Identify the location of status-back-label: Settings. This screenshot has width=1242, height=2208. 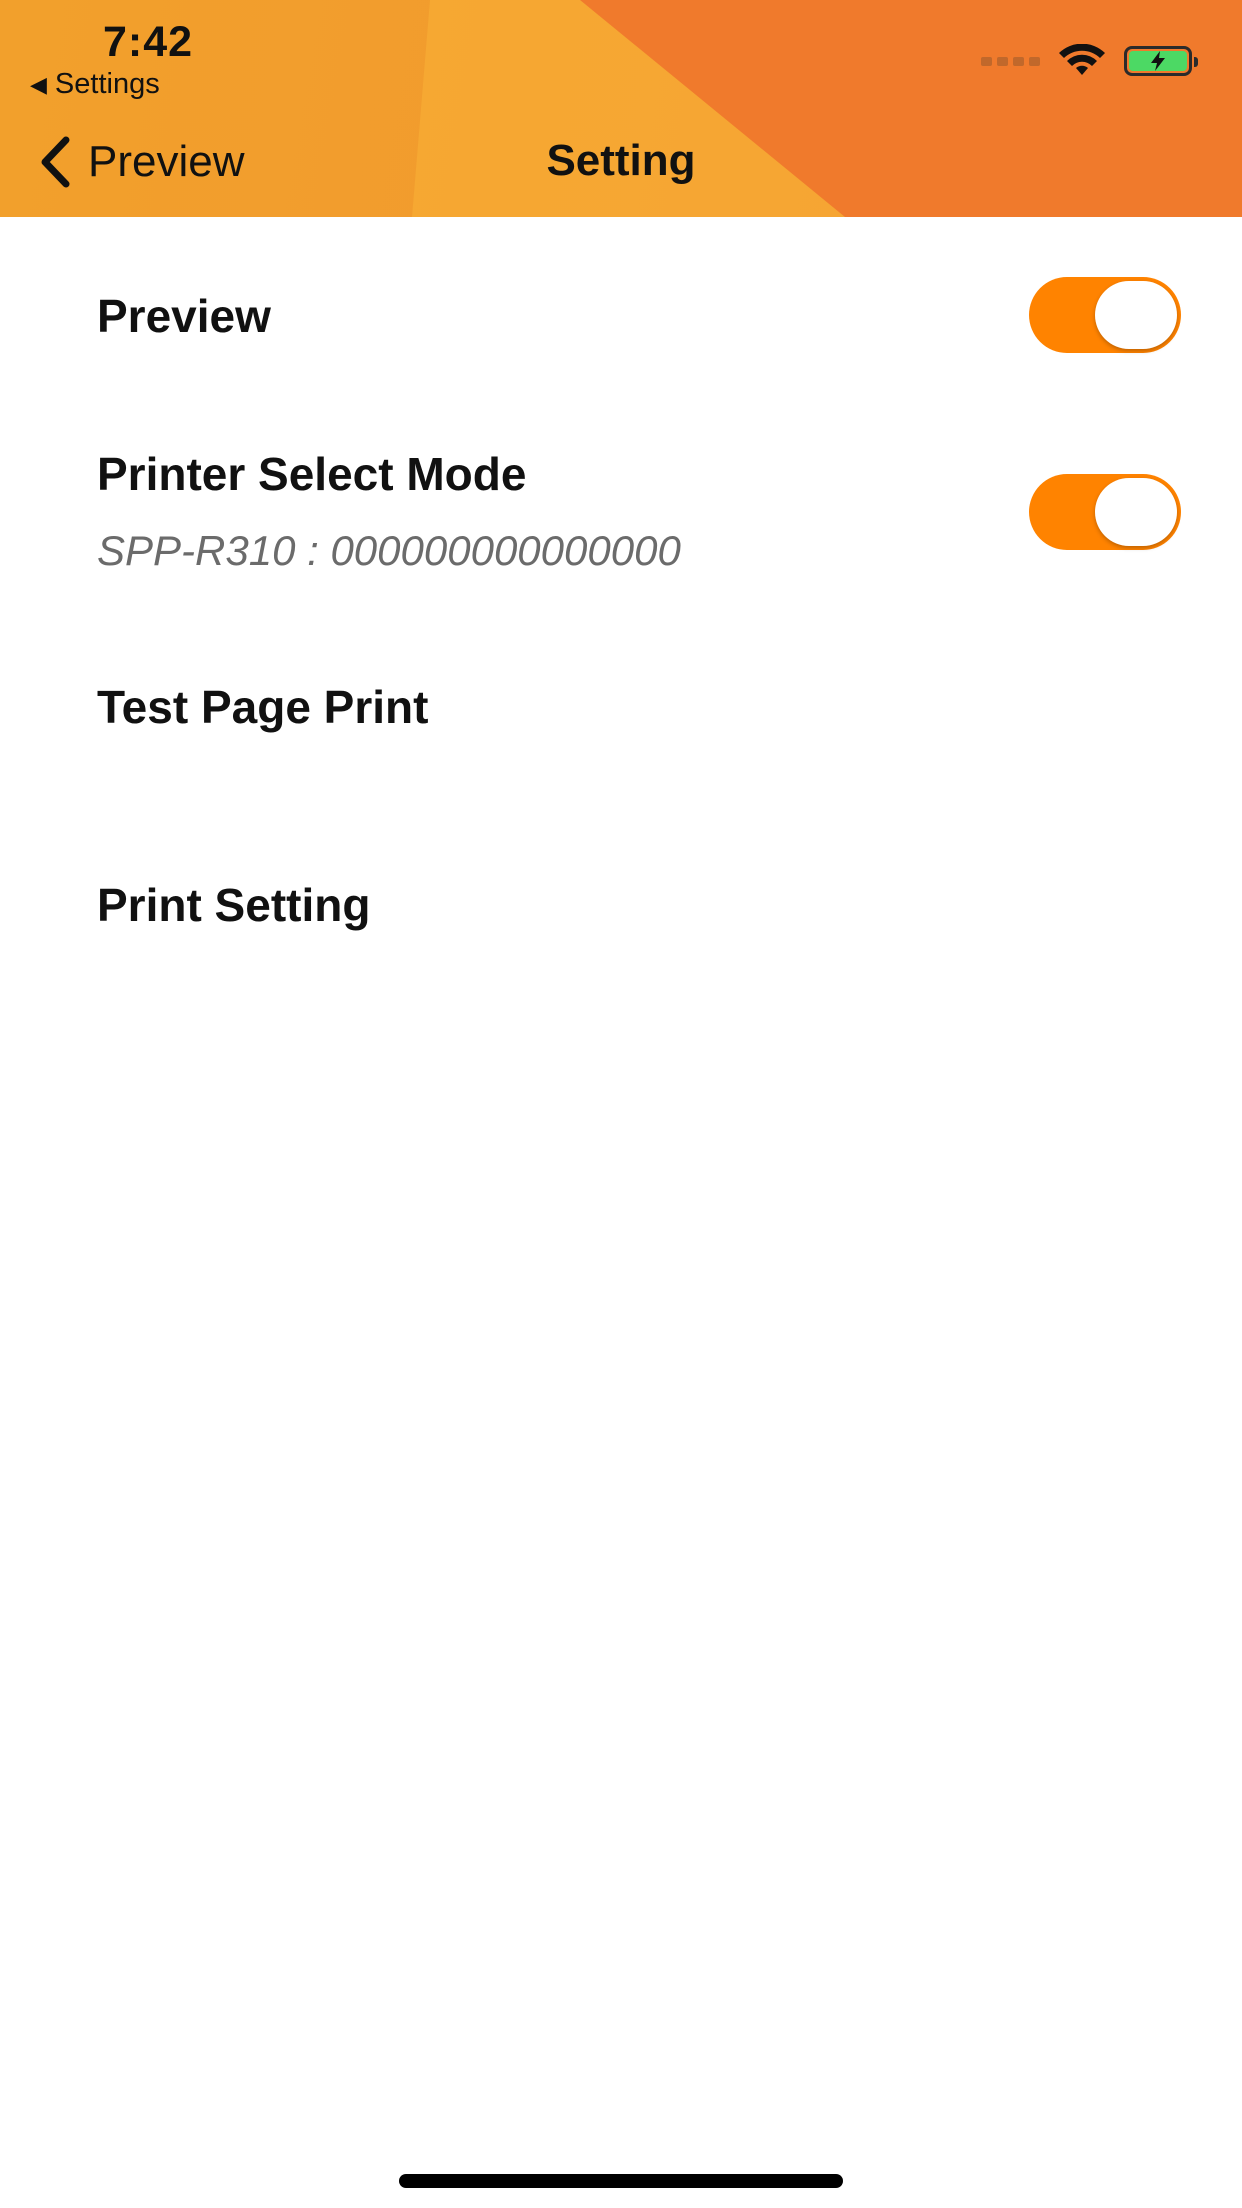
(107, 84).